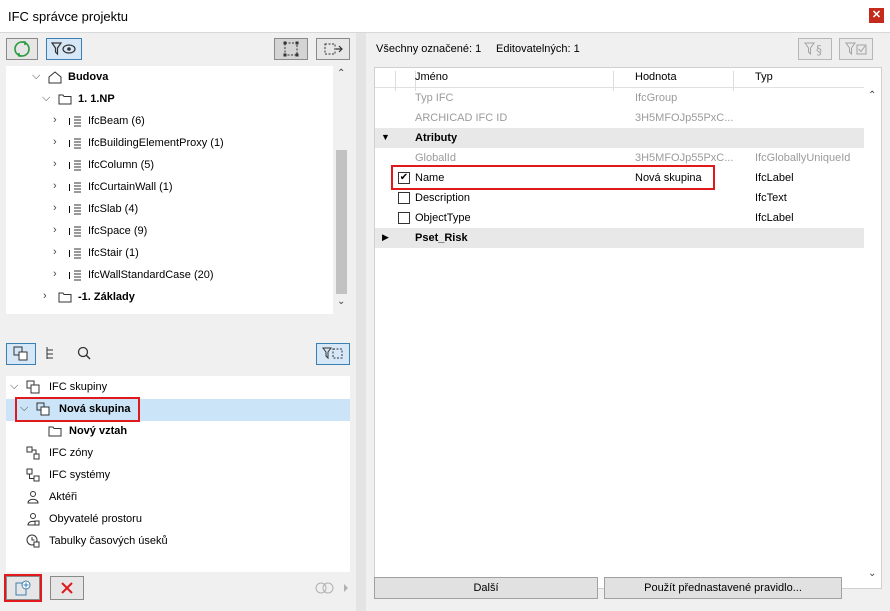 Image resolution: width=890 pixels, height=611 pixels. I want to click on row-type: IfcText, so click(771, 198).